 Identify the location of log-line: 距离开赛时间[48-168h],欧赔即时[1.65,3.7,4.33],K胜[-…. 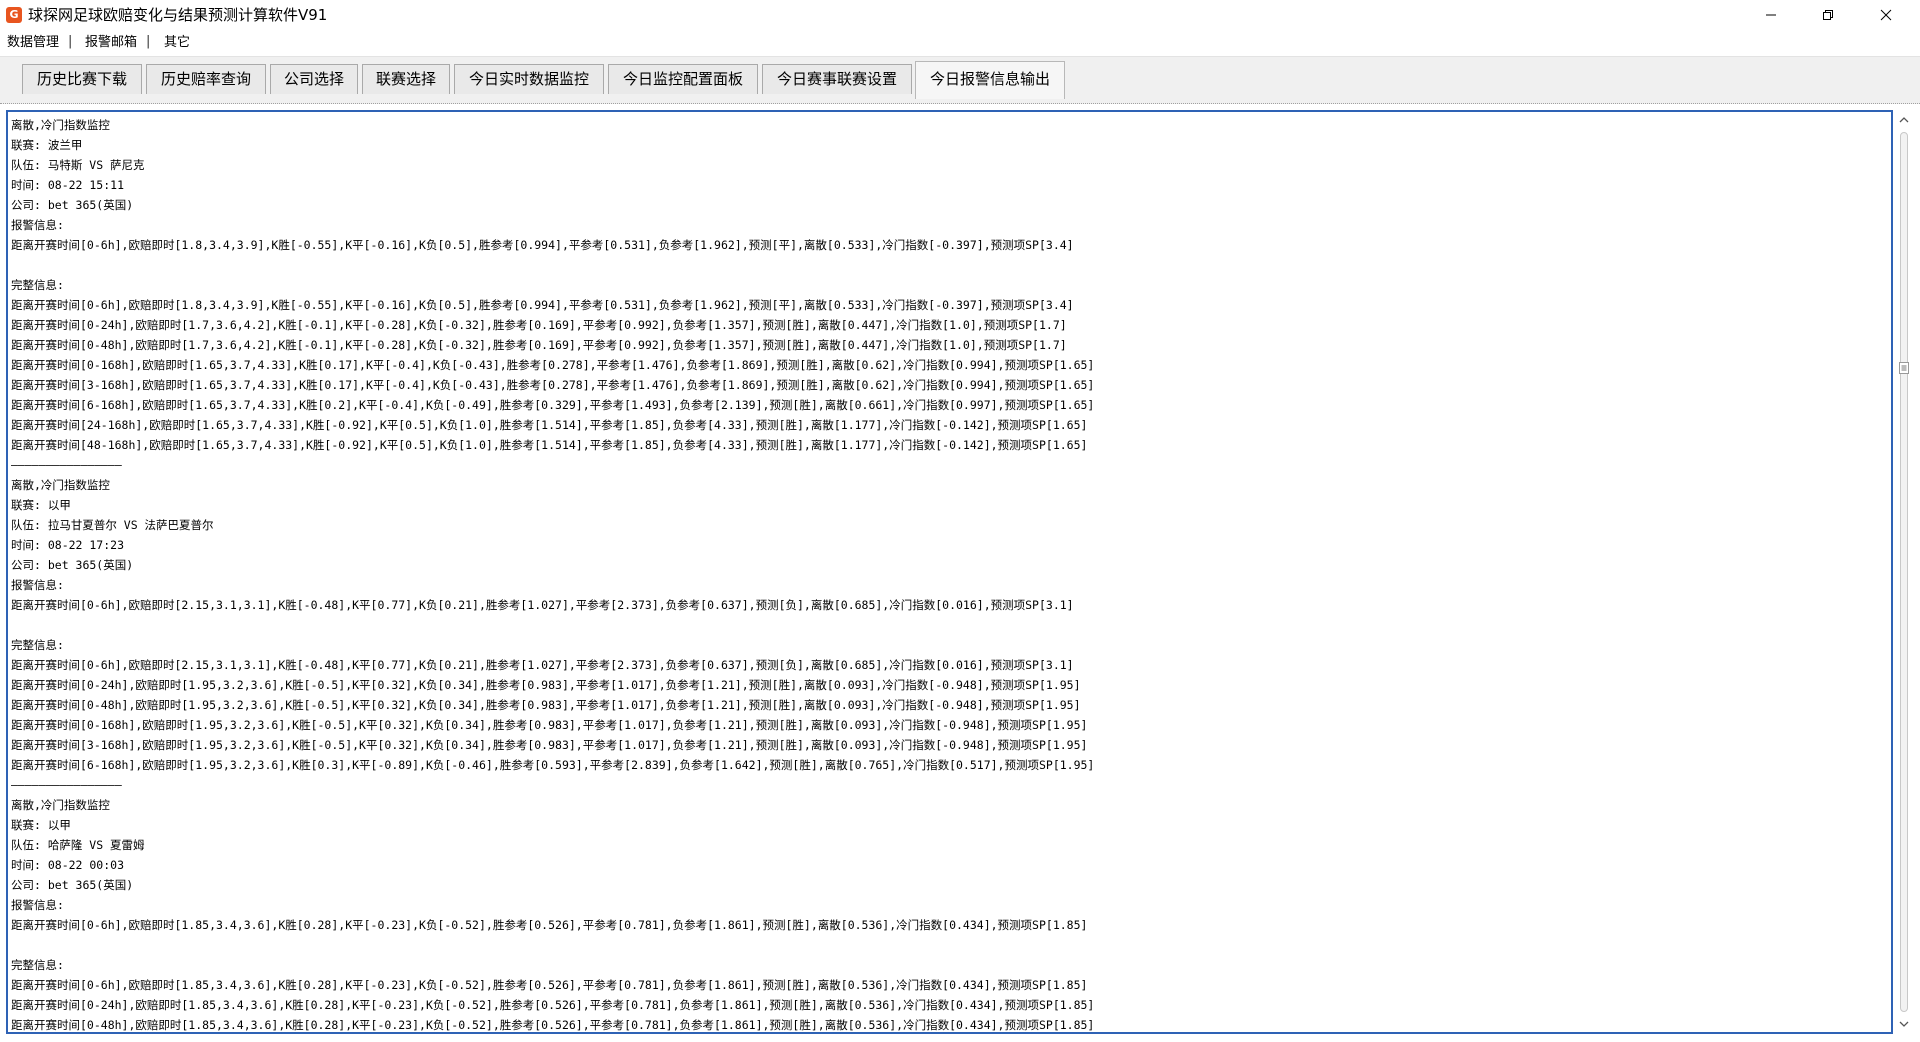
(549, 445).